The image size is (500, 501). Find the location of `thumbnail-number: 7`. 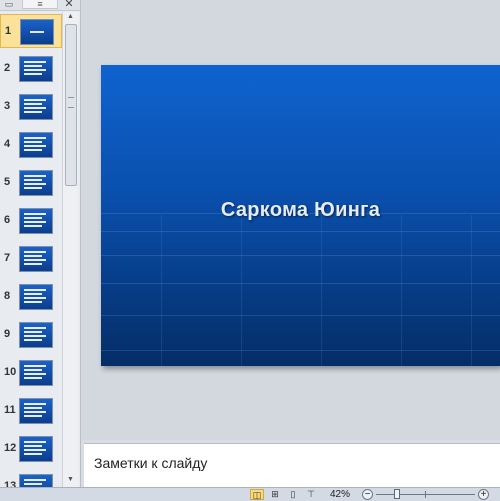

thumbnail-number: 7 is located at coordinates (7, 258).